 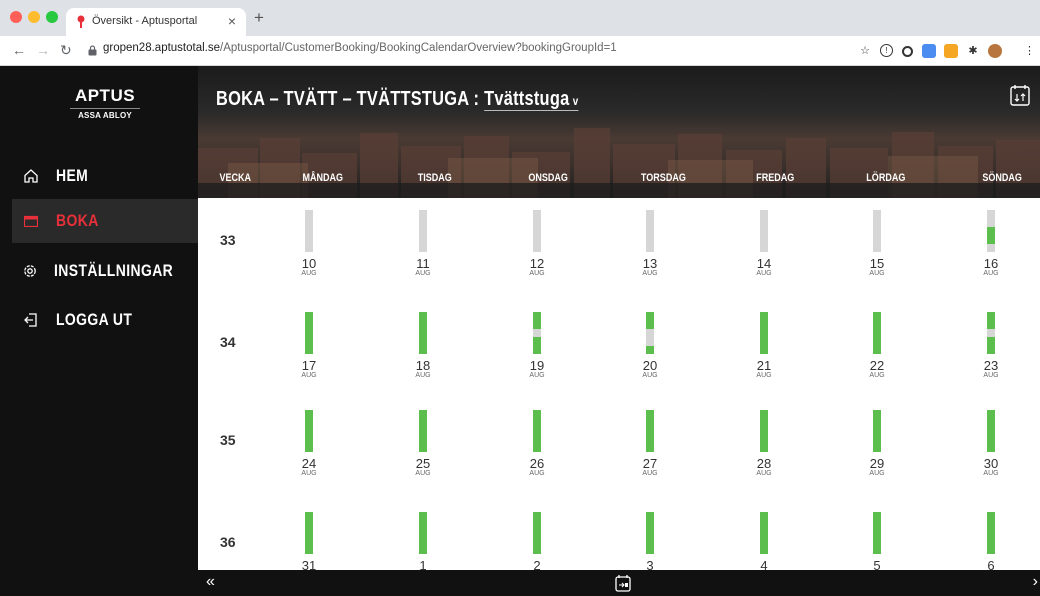 I want to click on day-cell: 30 AUG, so click(x=991, y=448).